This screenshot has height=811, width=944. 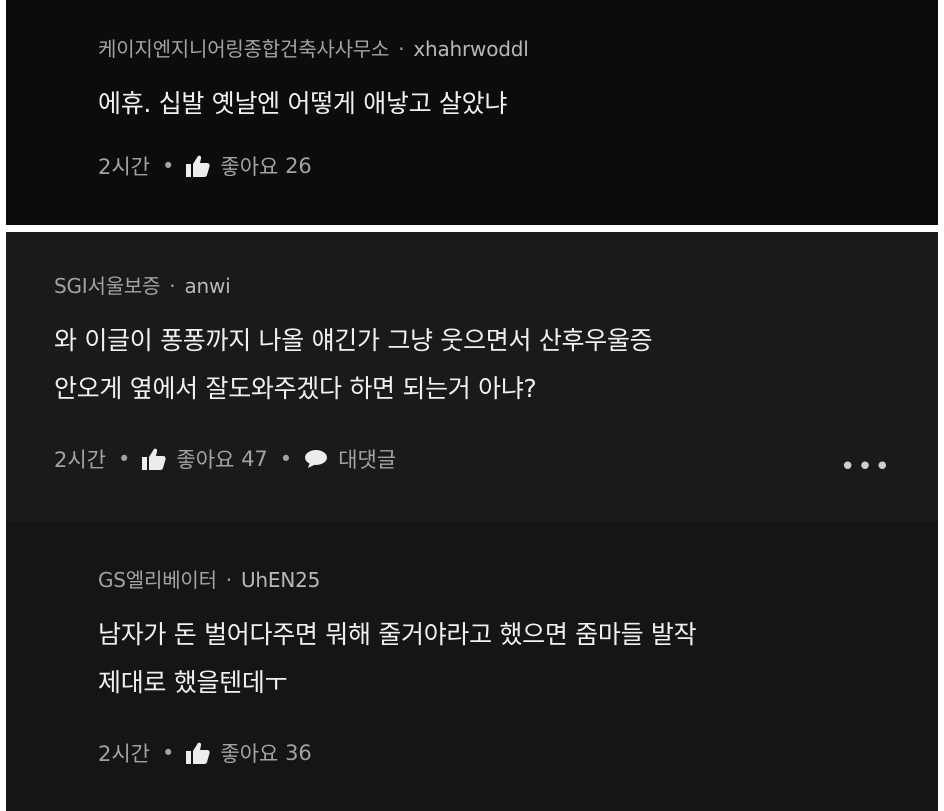 I want to click on username: xhahrwoddl, so click(x=470, y=49).